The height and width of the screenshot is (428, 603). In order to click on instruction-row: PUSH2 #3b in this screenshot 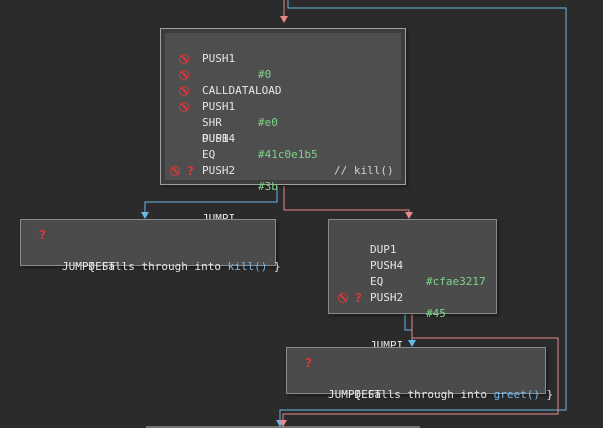, I will do `click(281, 170)`.